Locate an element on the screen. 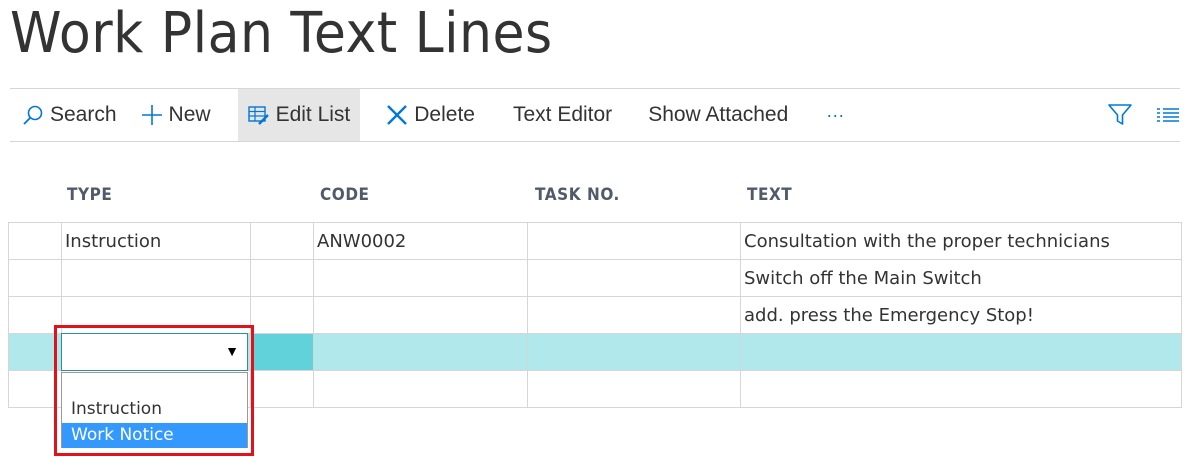  column-header-text: TEXT is located at coordinates (769, 195).